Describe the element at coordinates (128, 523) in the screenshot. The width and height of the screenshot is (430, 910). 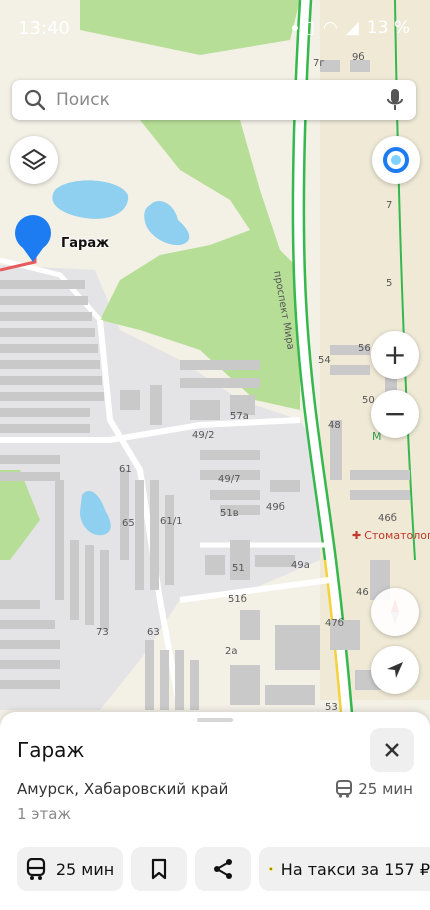
I see `map-building-number: 65` at that location.